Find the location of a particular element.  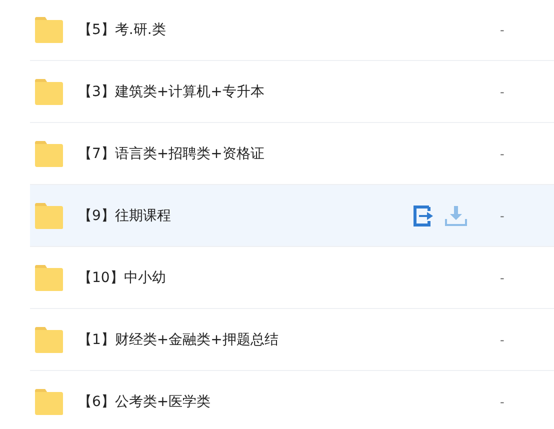

file-row: 【1】财经类+金融类+押题总结 - is located at coordinates (292, 340).